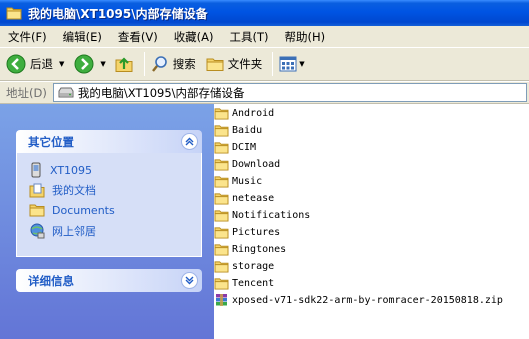 This screenshot has height=339, width=529. I want to click on back-dropdown-icon: ▼, so click(61, 64).